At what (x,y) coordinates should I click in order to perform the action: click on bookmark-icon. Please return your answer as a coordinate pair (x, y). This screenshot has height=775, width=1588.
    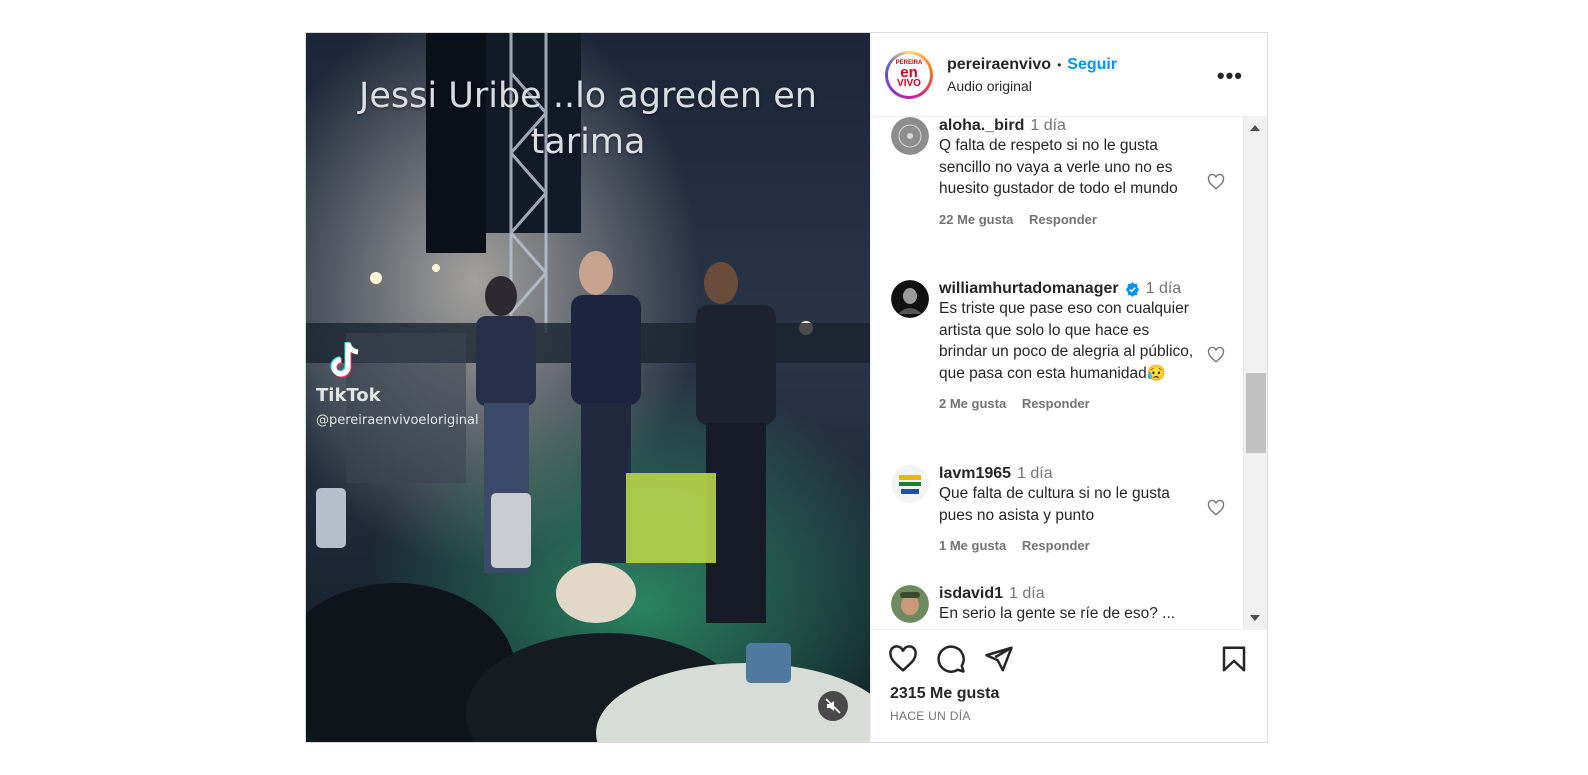
    Looking at the image, I should click on (1234, 659).